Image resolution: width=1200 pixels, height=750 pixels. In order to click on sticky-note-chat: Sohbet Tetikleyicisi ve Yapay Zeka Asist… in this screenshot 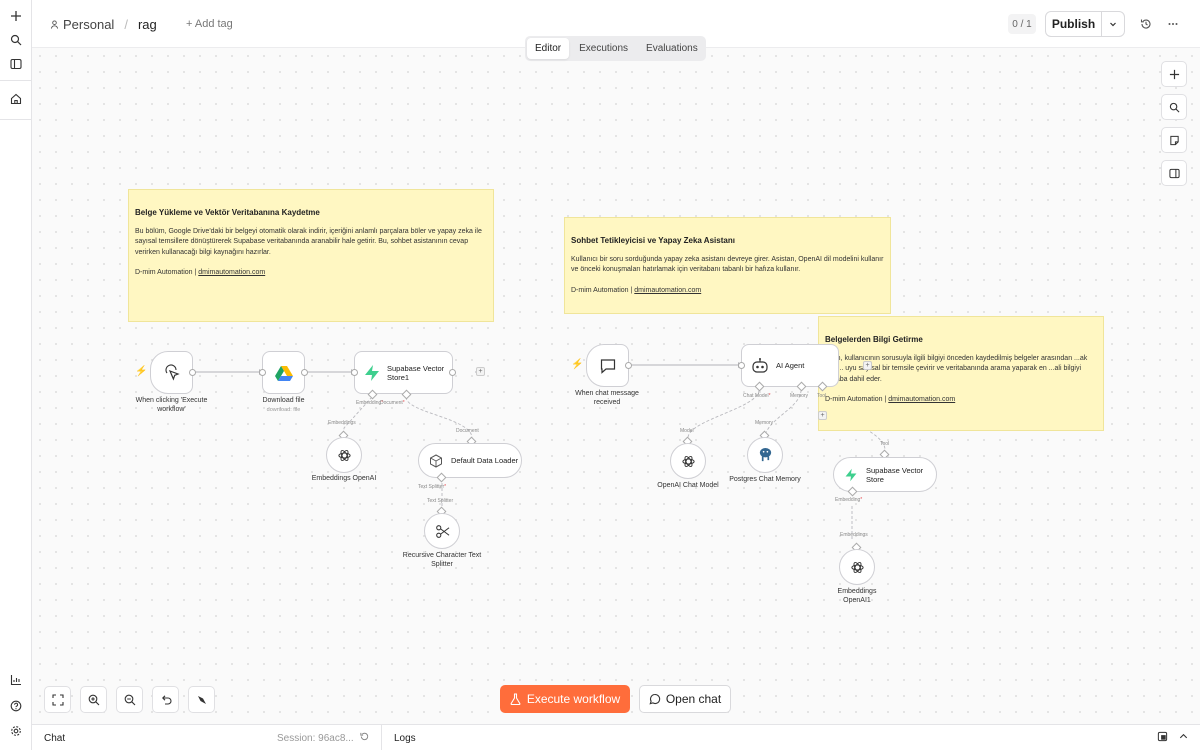, I will do `click(727, 265)`.